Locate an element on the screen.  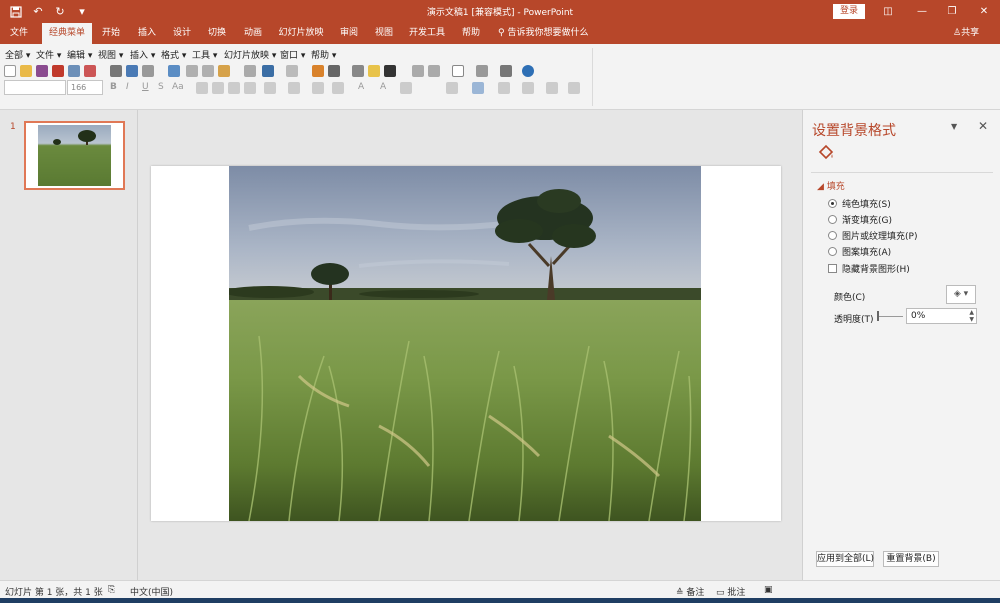
menu-tools: 工具 ▾ is located at coordinates (204, 54).